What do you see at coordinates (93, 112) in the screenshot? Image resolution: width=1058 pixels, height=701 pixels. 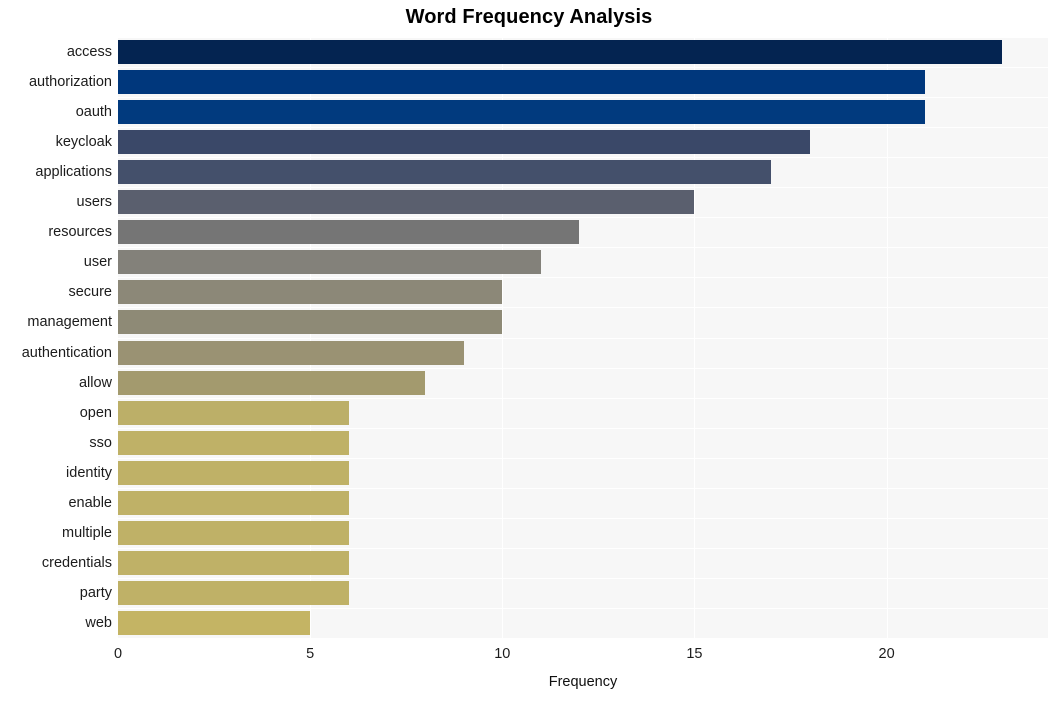 I see `y-axis-tick-label: oauth` at bounding box center [93, 112].